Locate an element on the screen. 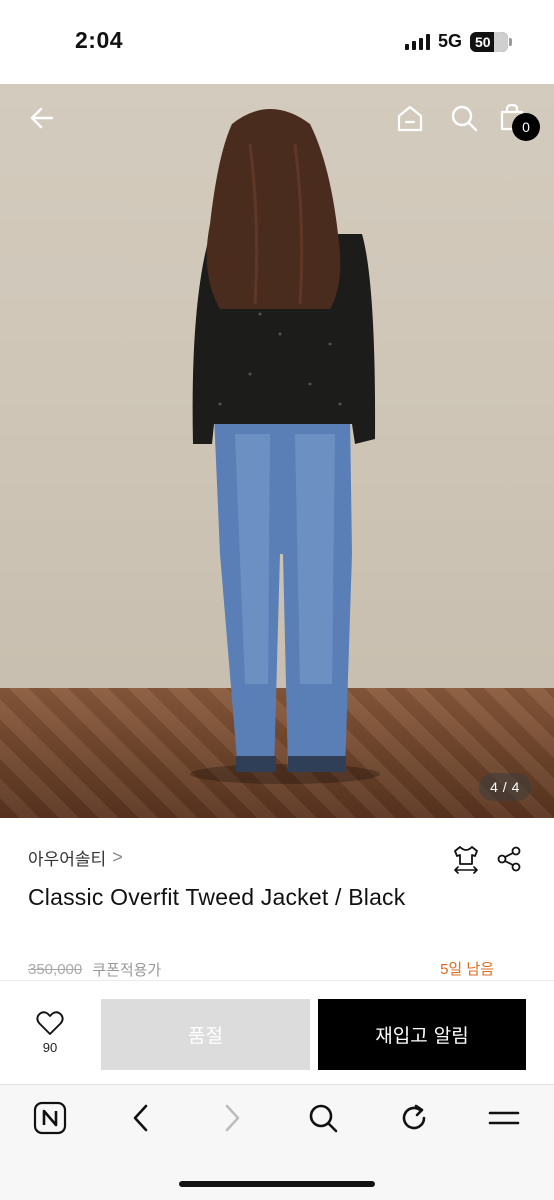 This screenshot has width=554, height=1200. wishlist-button: 90 is located at coordinates (50, 1032).